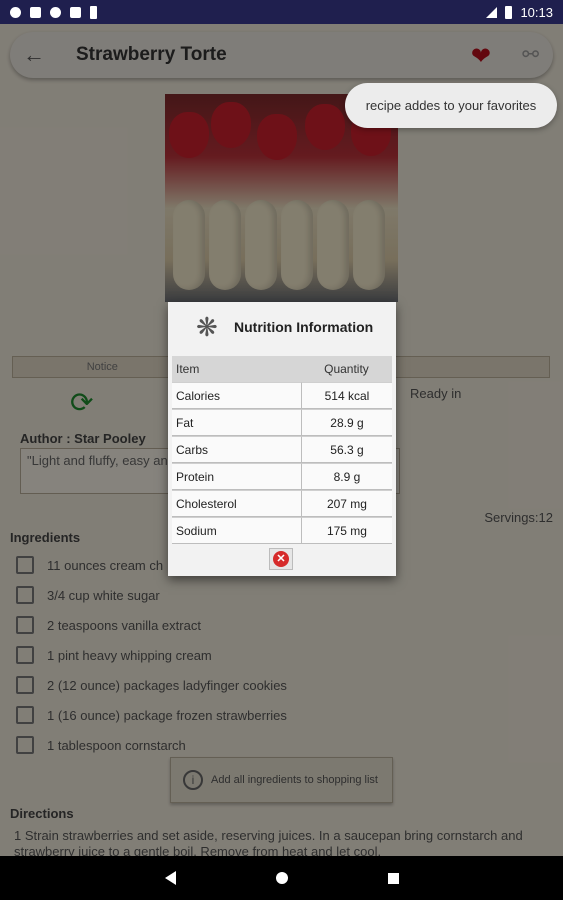 The image size is (563, 900). I want to click on table-row: Cholesterol 207 mg, so click(282, 503).